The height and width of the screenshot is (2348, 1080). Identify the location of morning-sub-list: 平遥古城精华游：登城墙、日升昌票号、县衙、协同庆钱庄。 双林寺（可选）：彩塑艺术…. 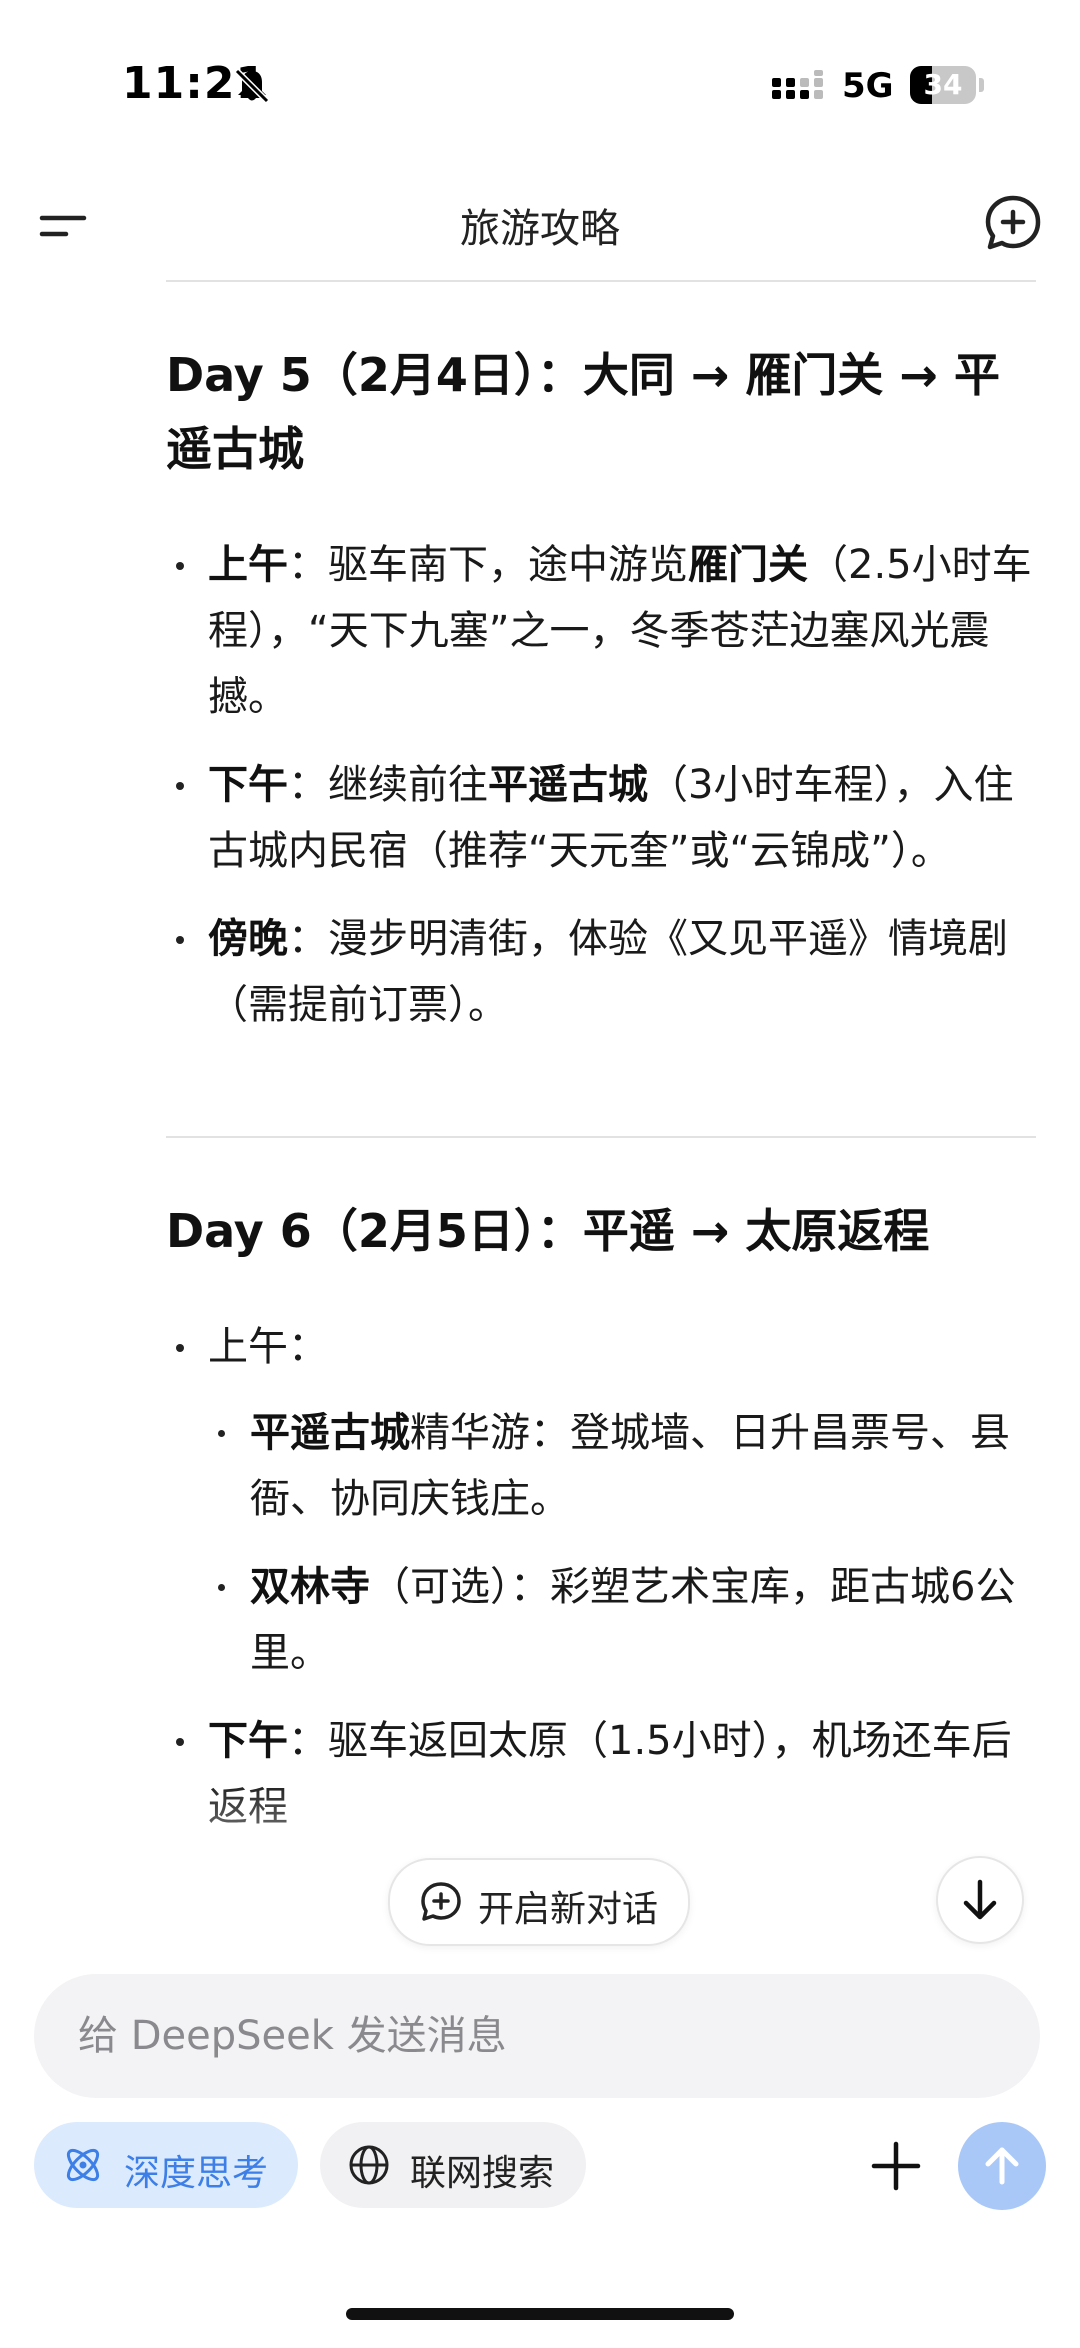
(622, 1543).